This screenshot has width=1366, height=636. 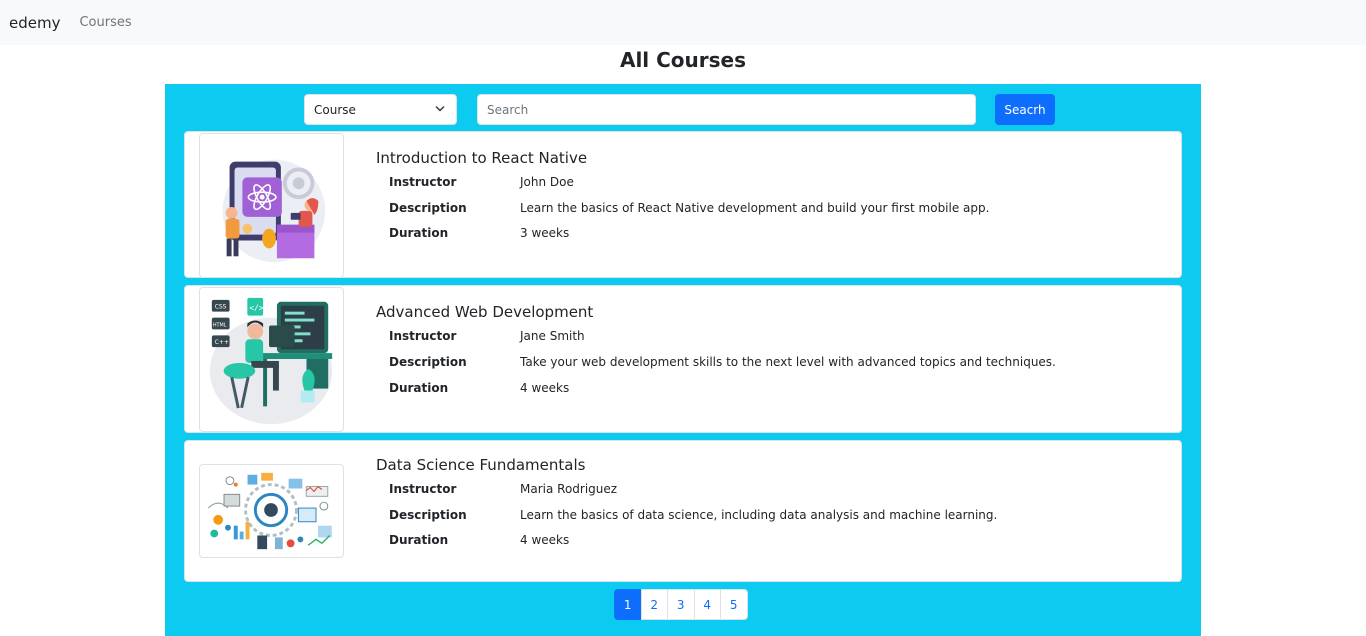 I want to click on instructor-value: Jane Smith, so click(x=552, y=336).